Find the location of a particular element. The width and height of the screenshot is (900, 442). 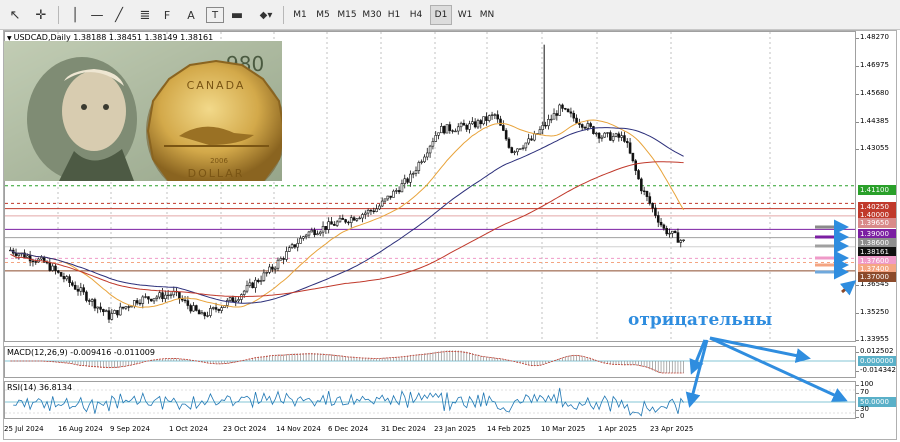

coin-top-text: CANADA is located at coordinates (216, 85).